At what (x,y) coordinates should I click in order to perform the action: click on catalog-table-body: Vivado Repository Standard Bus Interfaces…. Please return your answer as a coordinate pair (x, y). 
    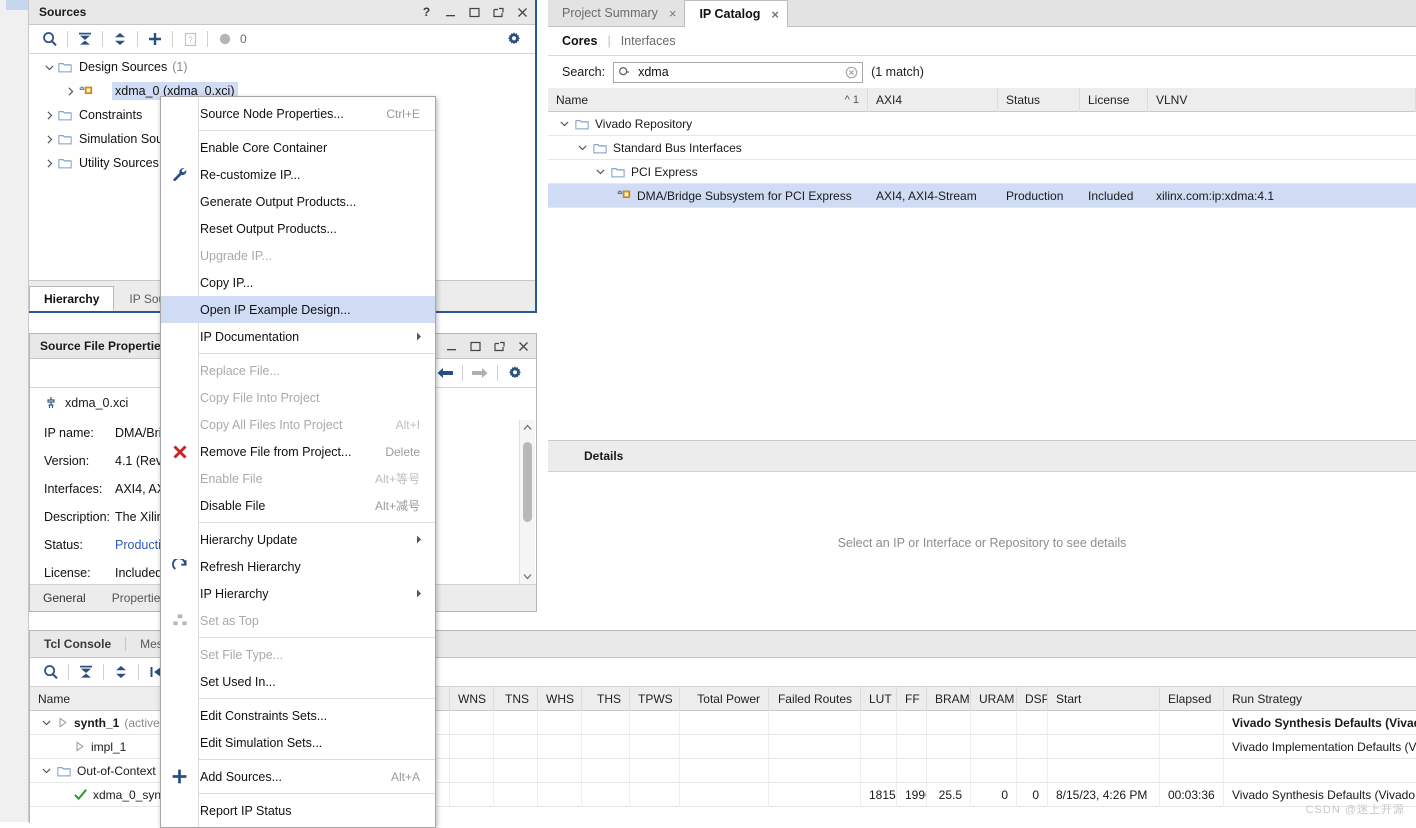
    Looking at the image, I should click on (982, 160).